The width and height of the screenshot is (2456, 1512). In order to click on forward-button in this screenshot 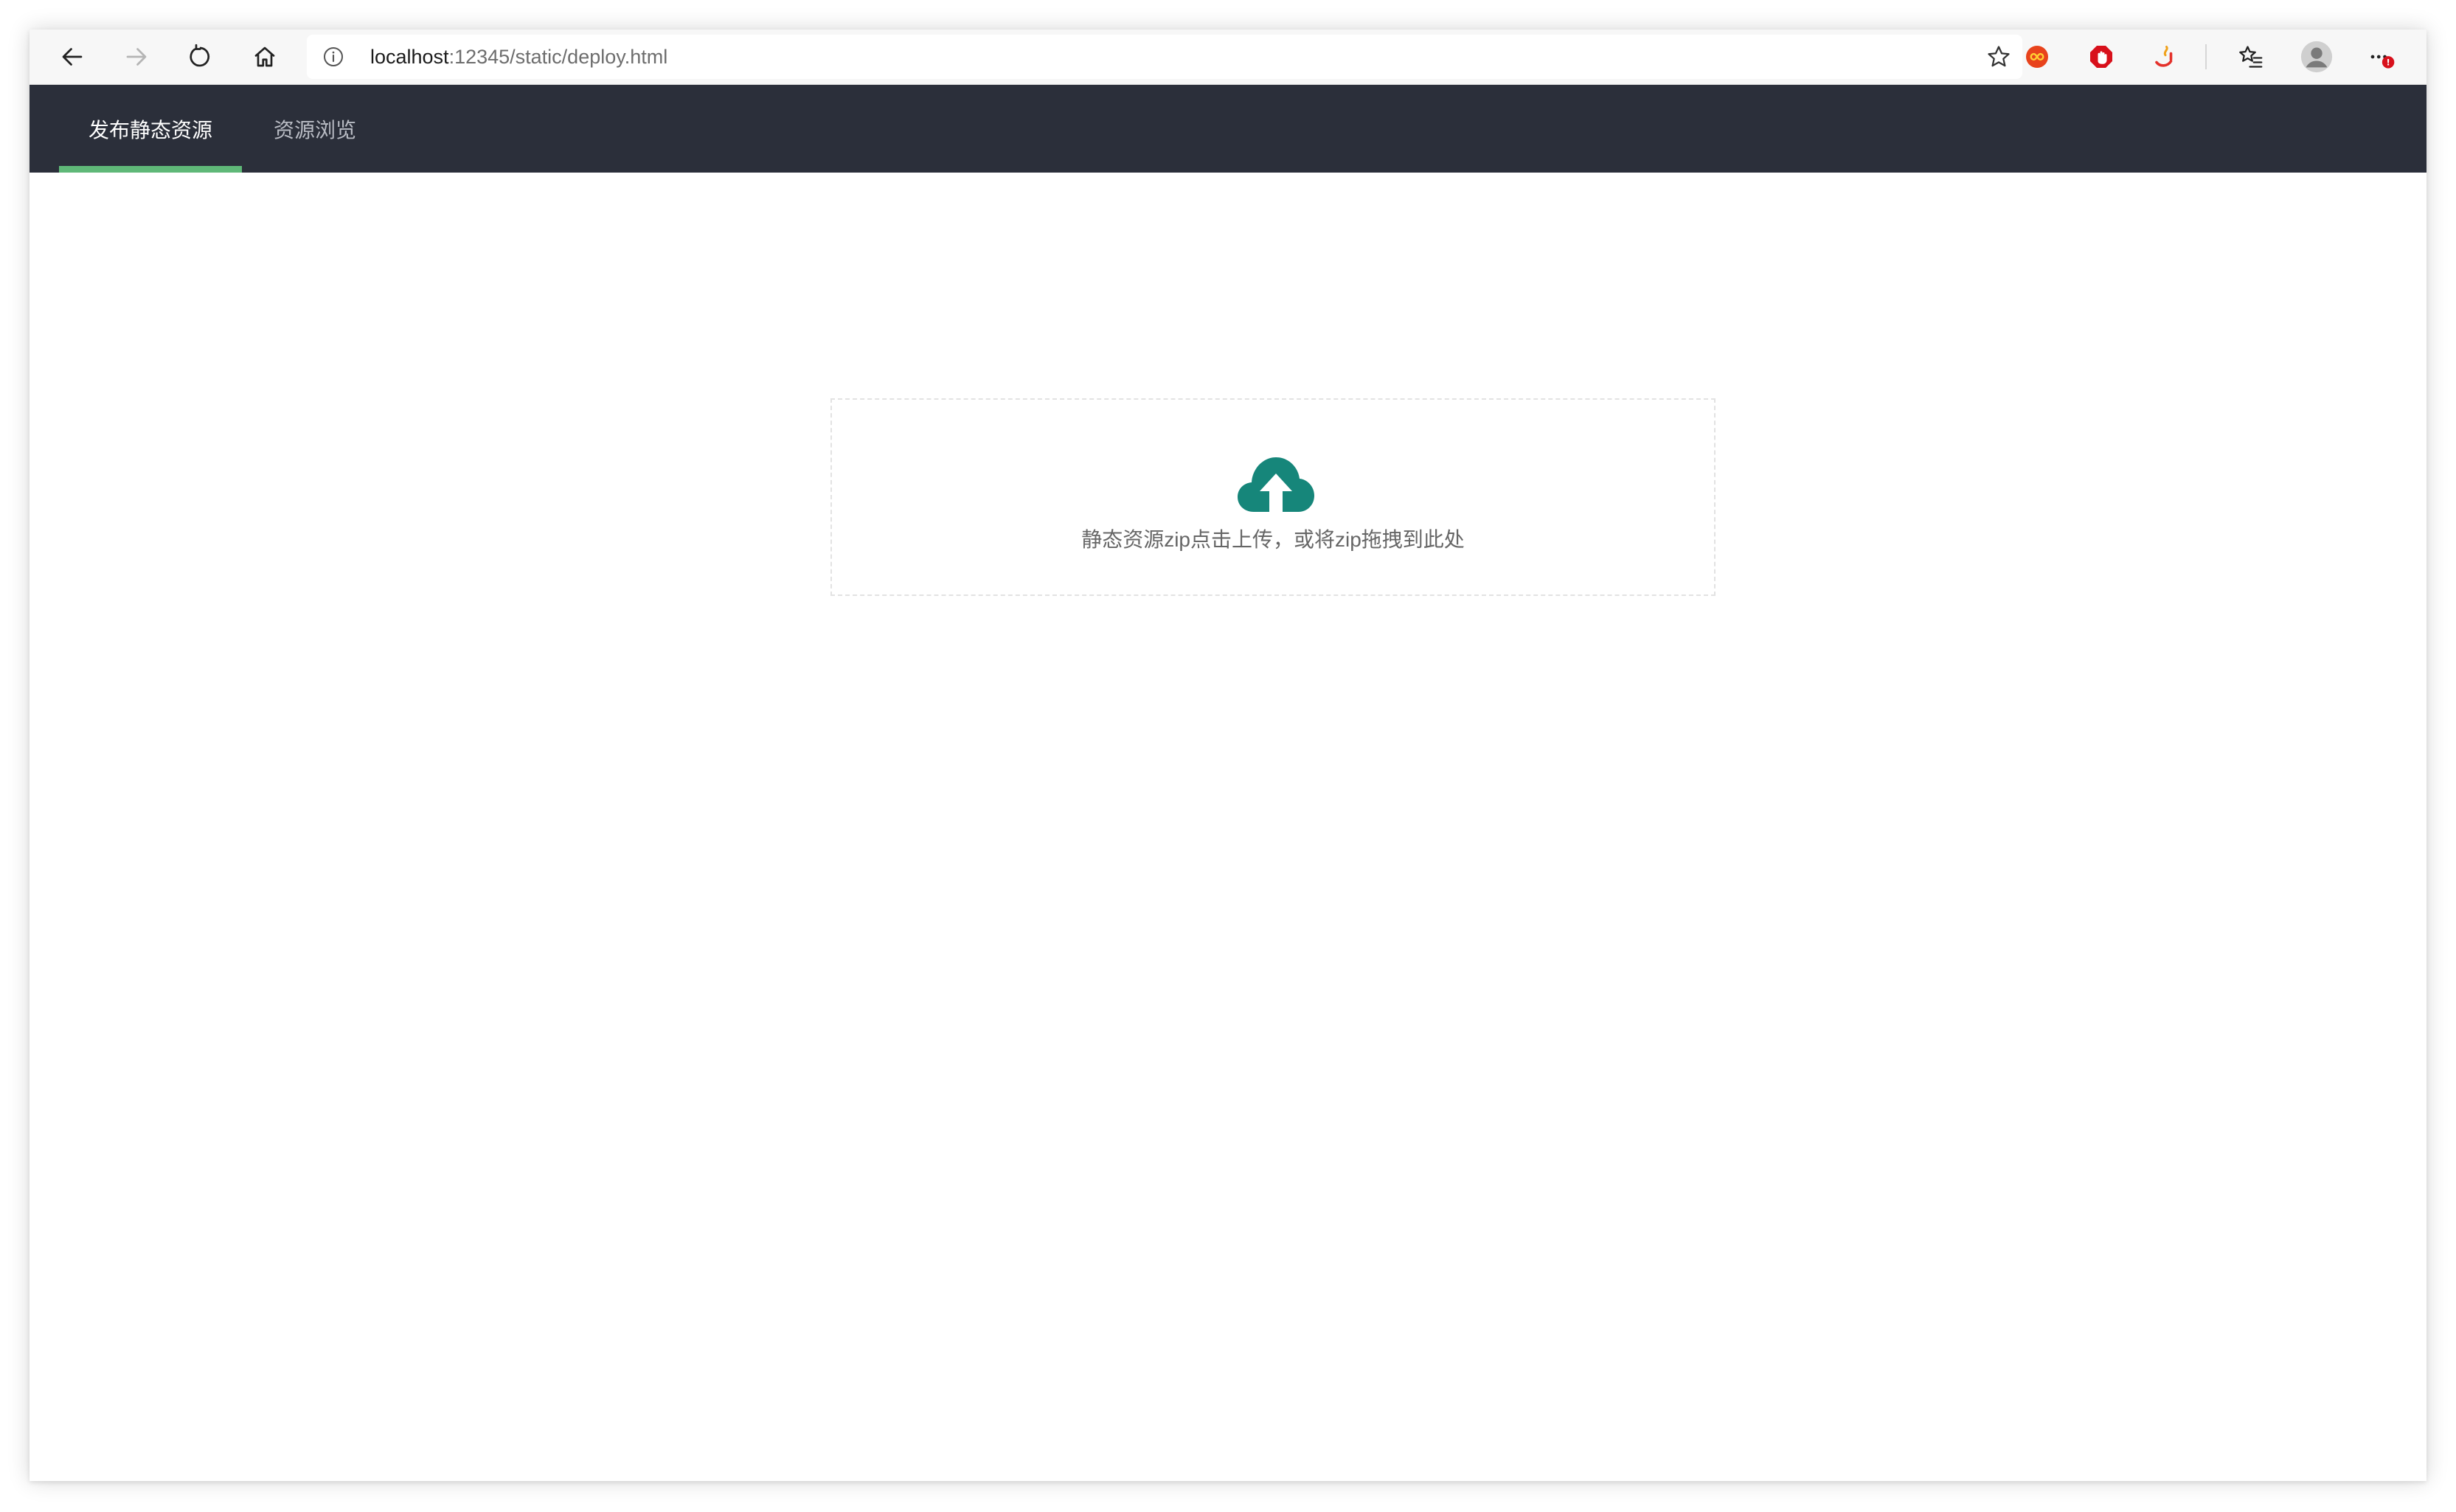, I will do `click(136, 56)`.